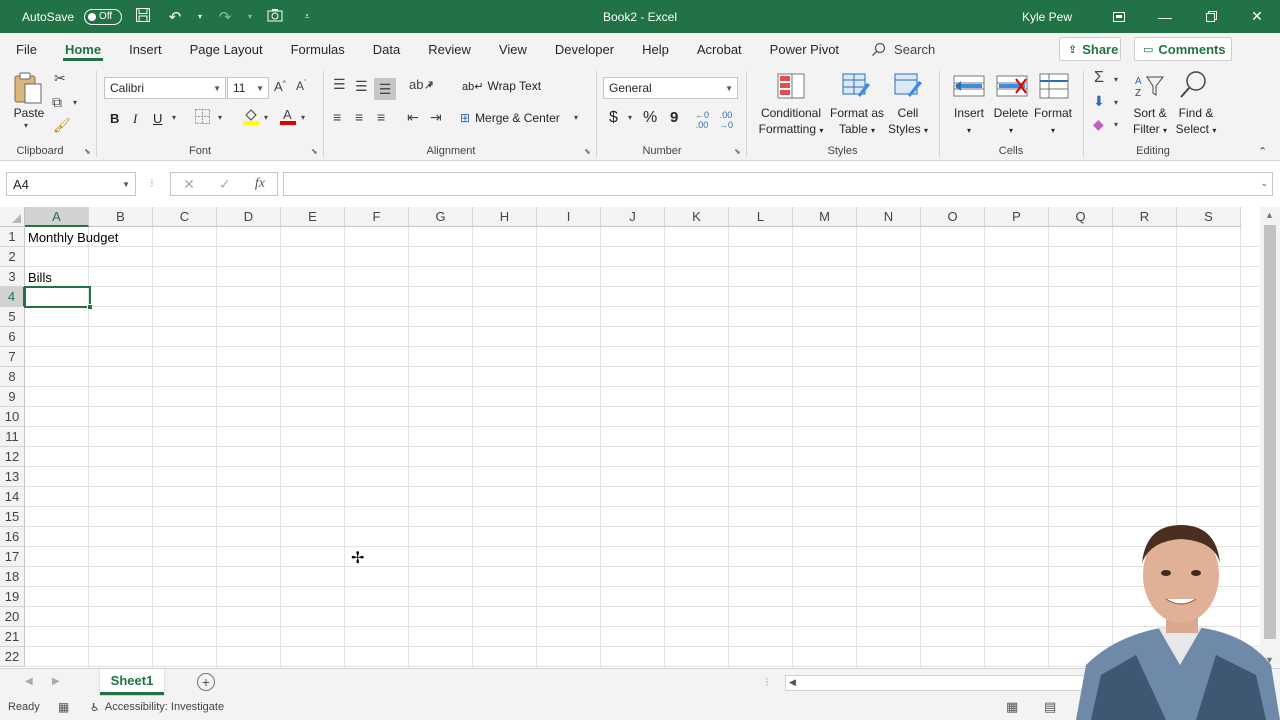  What do you see at coordinates (510, 118) in the screenshot?
I see `merge-center-button: ⊞ Merge & Center` at bounding box center [510, 118].